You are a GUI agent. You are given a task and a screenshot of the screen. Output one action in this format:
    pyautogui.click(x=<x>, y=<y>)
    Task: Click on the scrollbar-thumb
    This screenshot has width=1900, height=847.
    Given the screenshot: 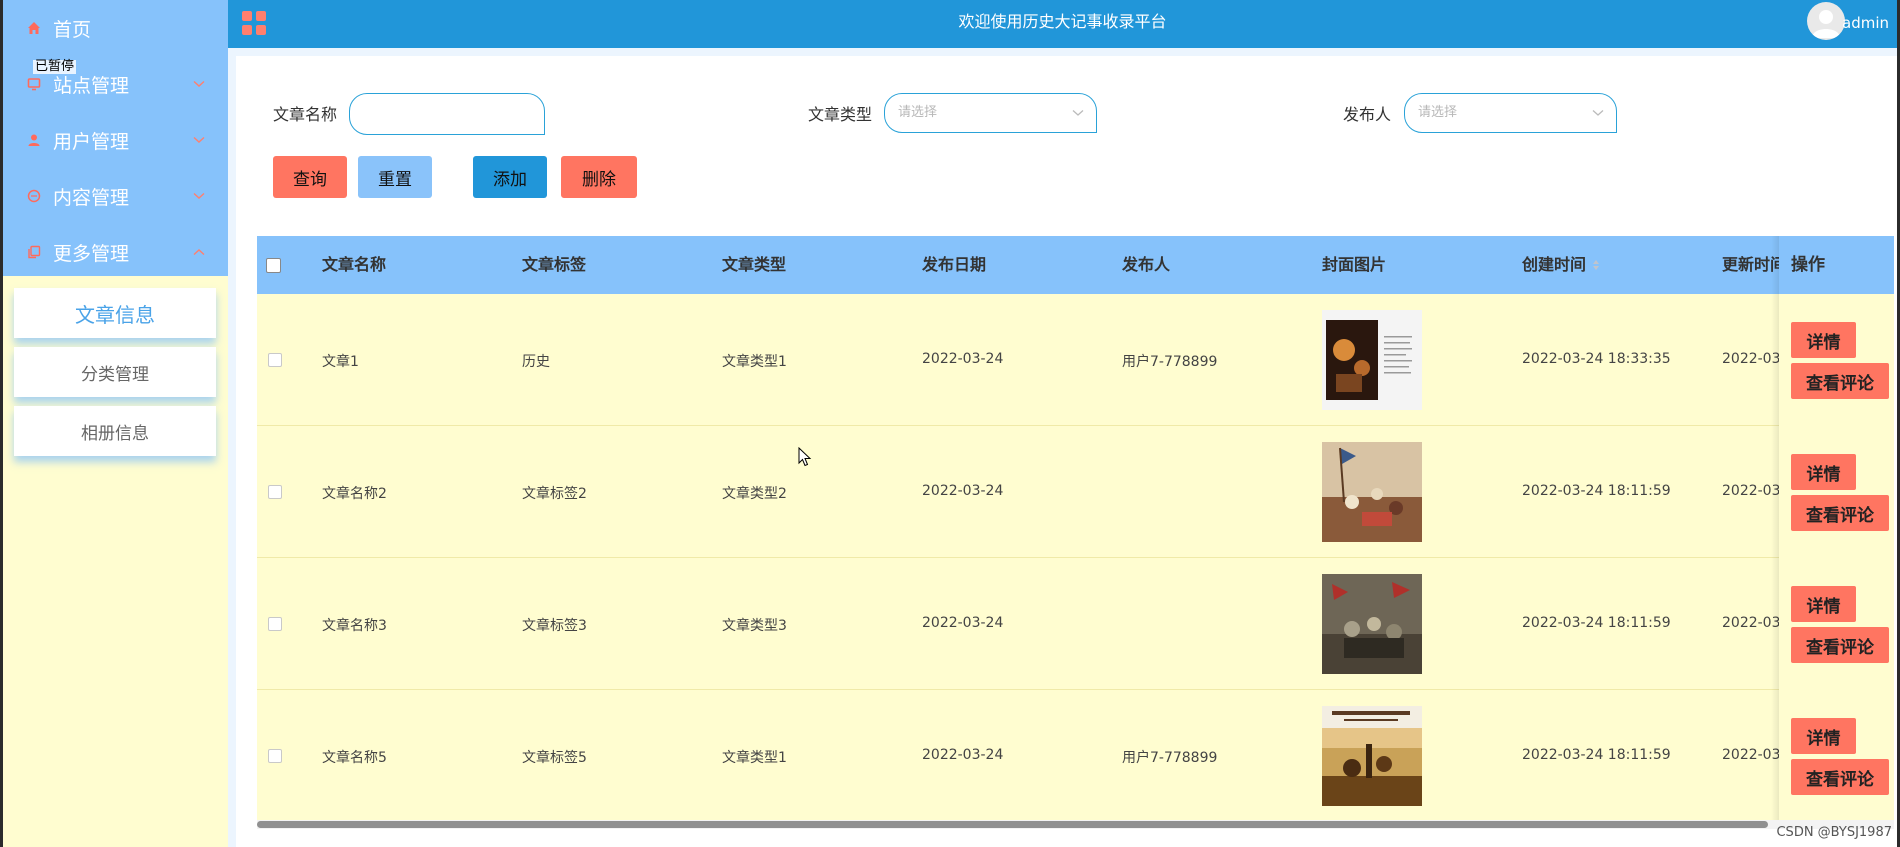 What is the action you would take?
    pyautogui.click(x=1012, y=824)
    